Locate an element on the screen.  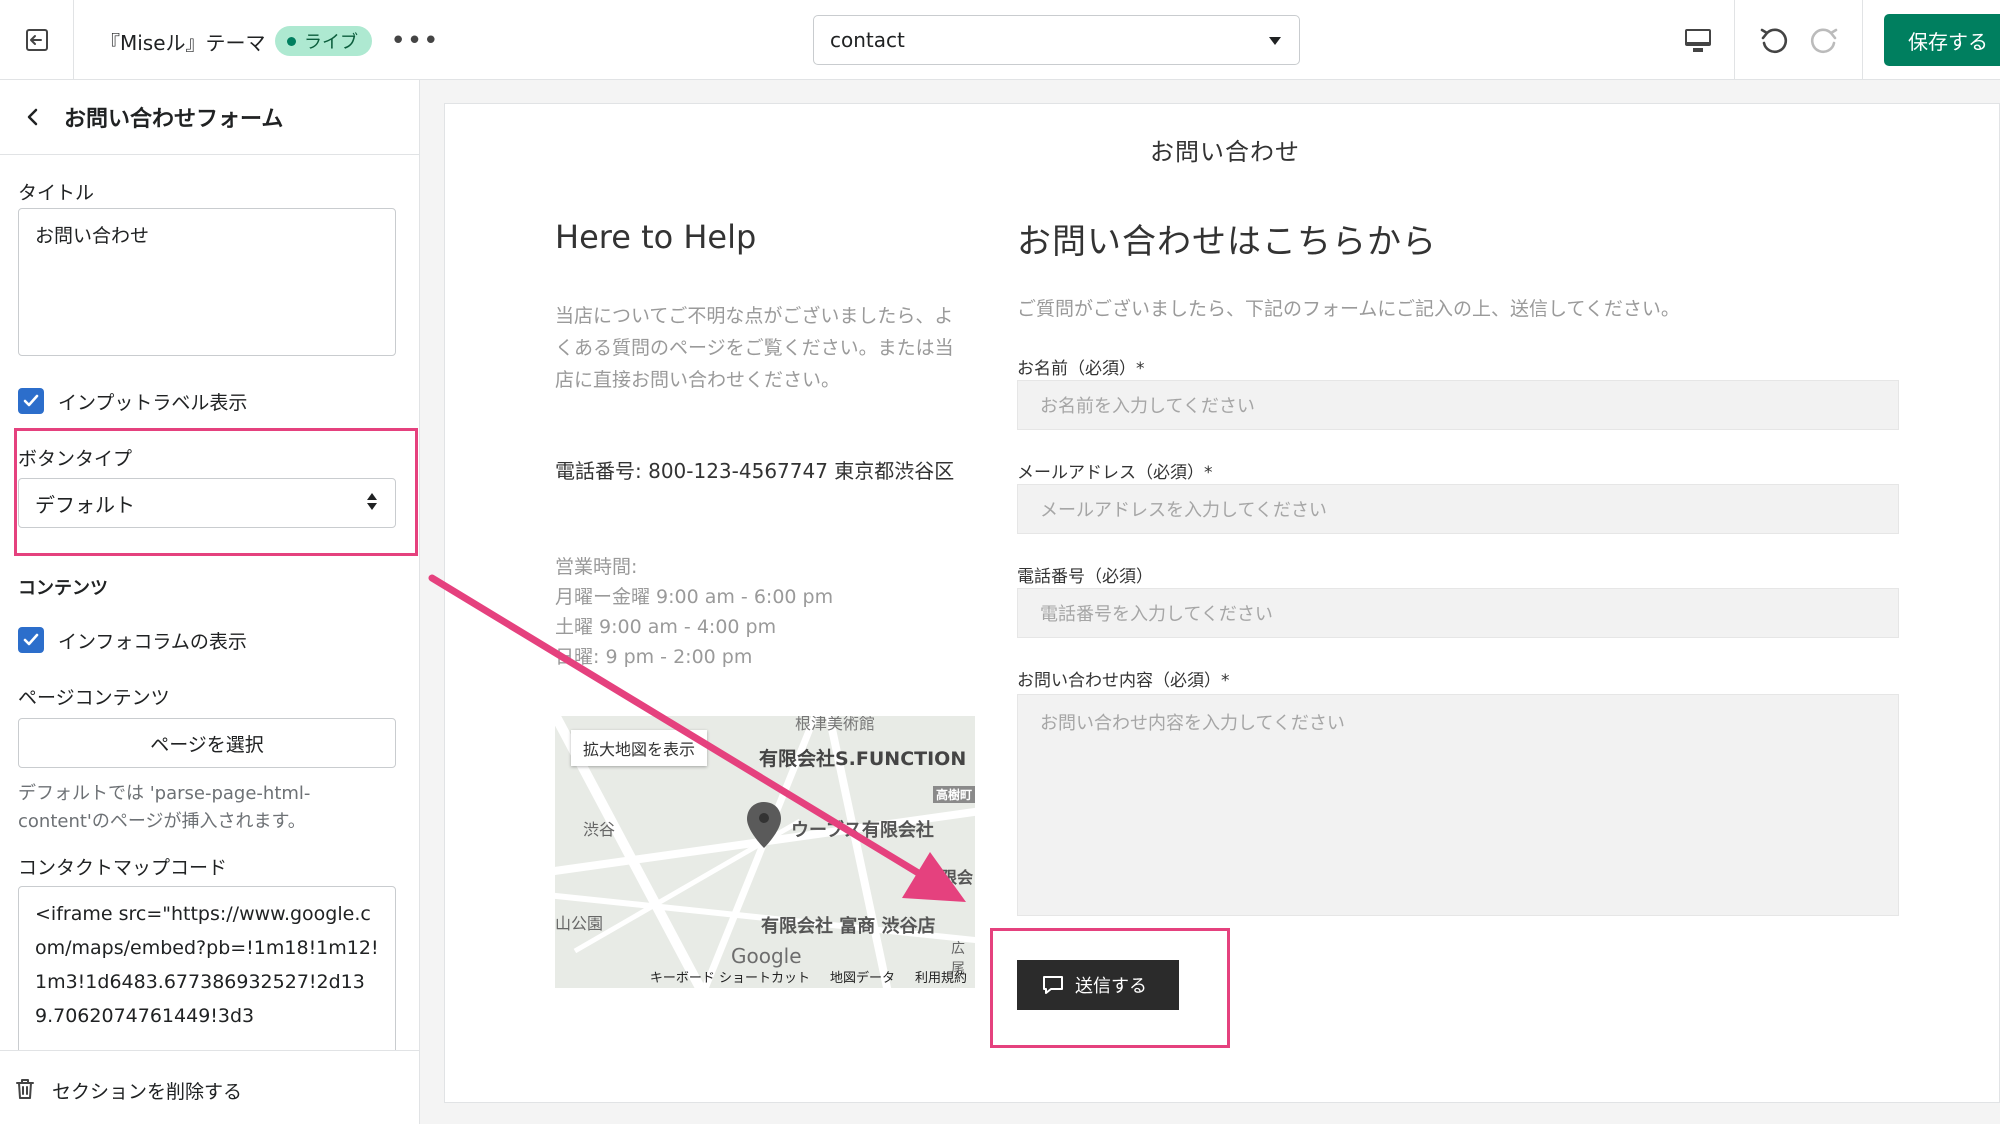
redo-button is located at coordinates (1824, 40).